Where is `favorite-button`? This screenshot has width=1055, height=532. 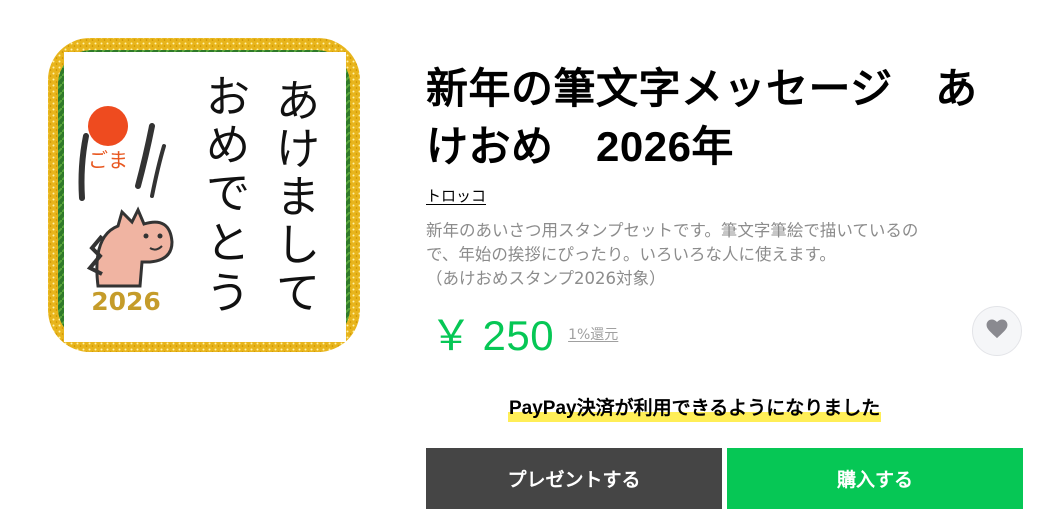
favorite-button is located at coordinates (997, 331).